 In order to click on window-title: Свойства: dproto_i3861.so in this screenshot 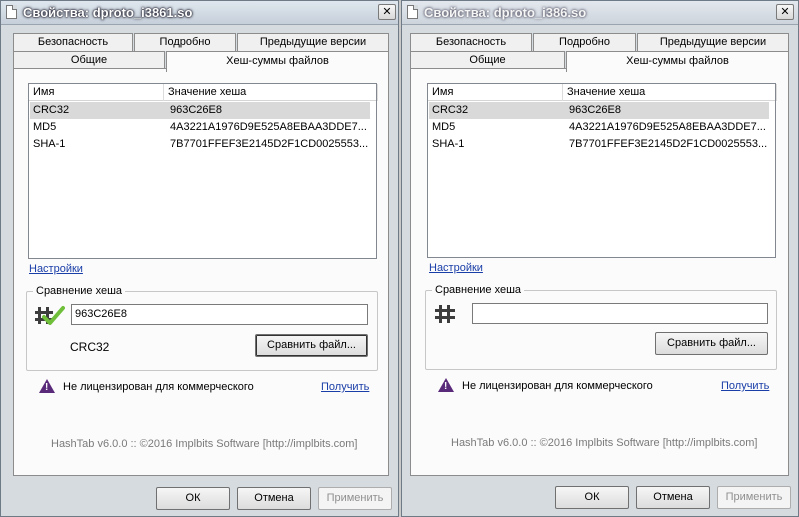, I will do `click(108, 12)`.